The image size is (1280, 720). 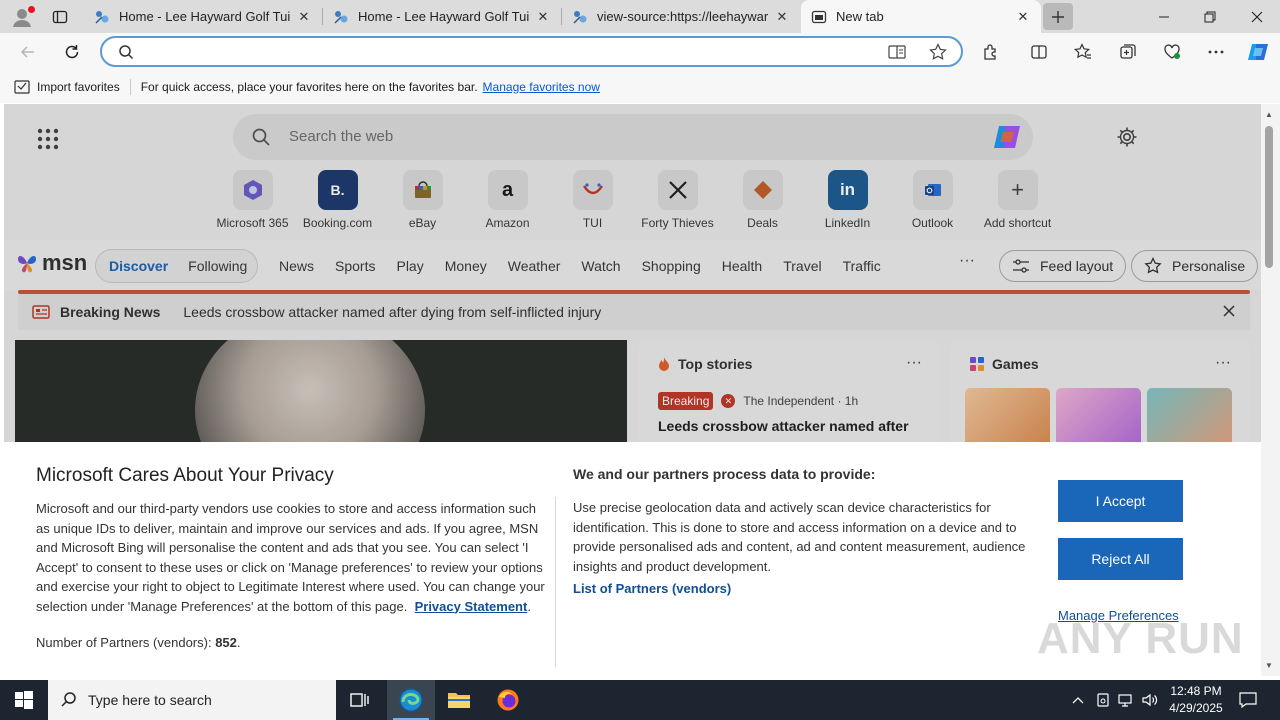 I want to click on manage-favorites-link: Manage favorites now, so click(x=541, y=87).